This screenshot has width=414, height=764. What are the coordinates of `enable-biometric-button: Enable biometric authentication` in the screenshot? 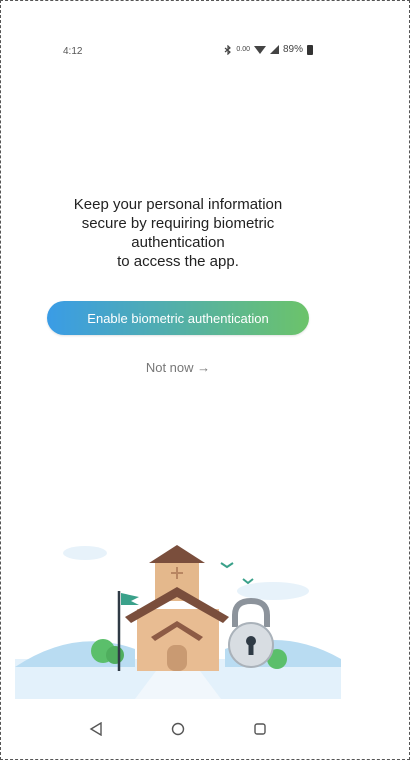 It's located at (178, 318).